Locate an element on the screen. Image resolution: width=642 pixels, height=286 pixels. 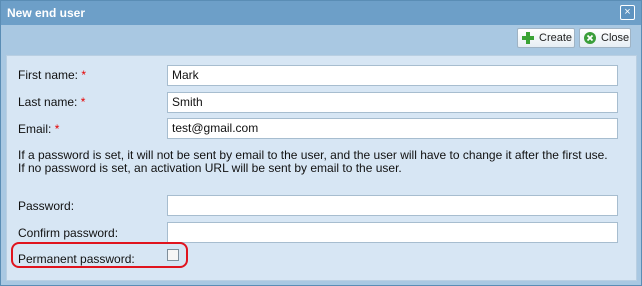
last-name-field: Smith is located at coordinates (392, 102).